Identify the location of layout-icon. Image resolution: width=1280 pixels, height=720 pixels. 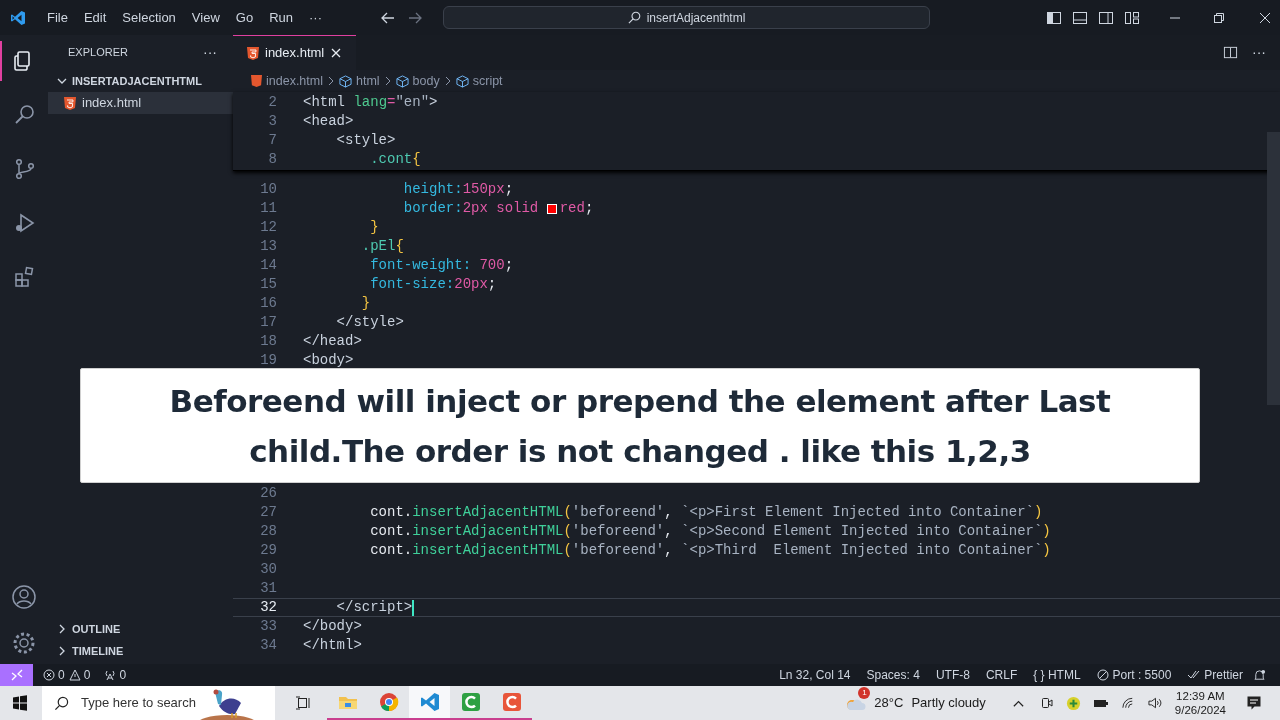
(1132, 17).